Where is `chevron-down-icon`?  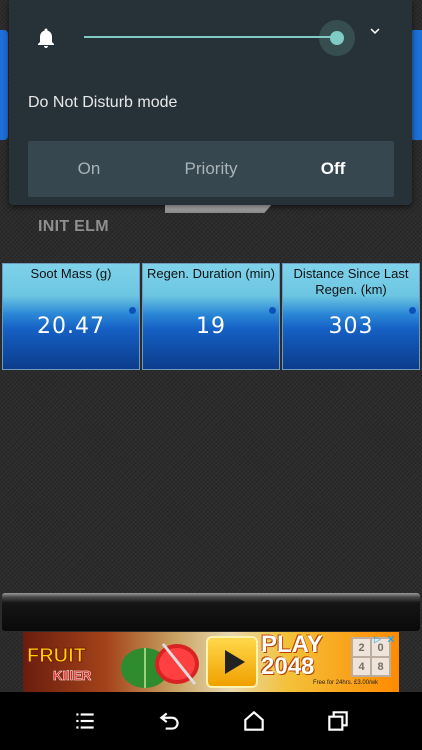
chevron-down-icon is located at coordinates (375, 31).